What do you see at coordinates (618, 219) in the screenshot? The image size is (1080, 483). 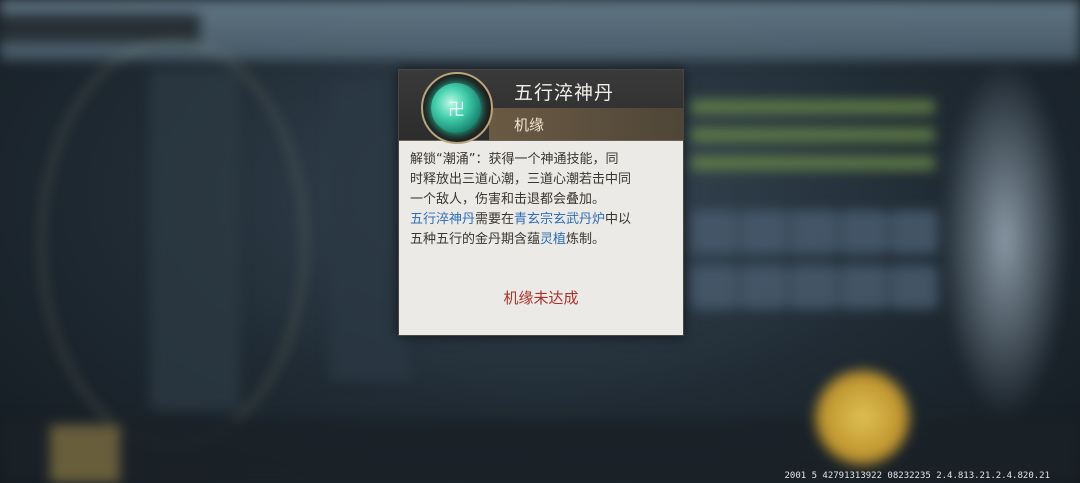 I see `description-text: 中以` at bounding box center [618, 219].